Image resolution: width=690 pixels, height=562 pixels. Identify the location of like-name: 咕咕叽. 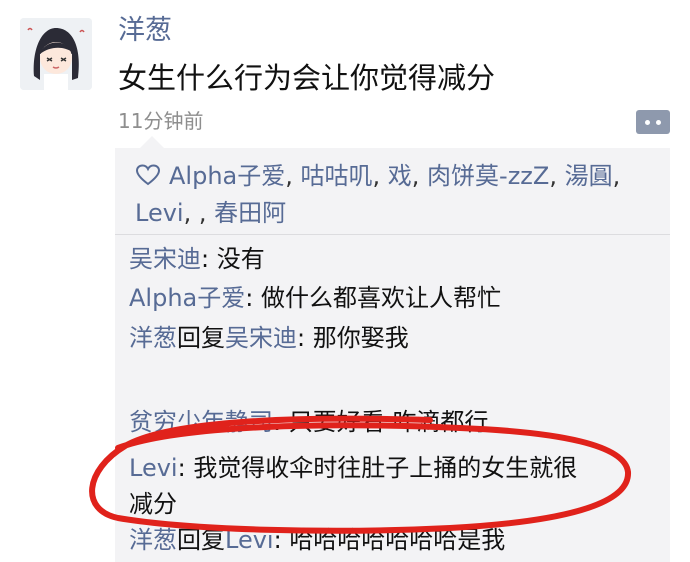
(337, 176).